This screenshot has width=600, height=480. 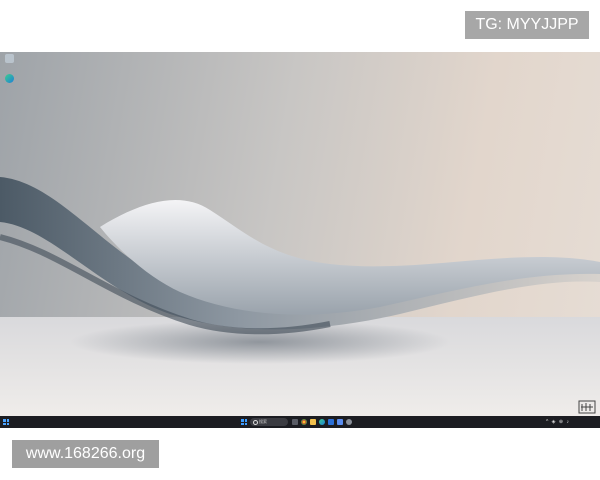 I want to click on telegram-watermark: TG: MYYJJPP, so click(x=527, y=25).